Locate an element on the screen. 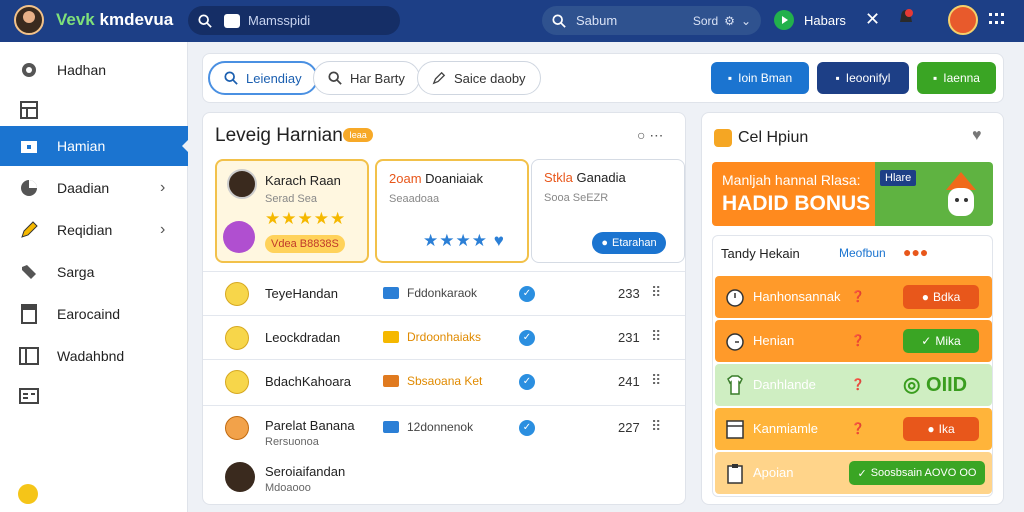 This screenshot has width=1024, height=512. user-avatar is located at coordinates (963, 20).